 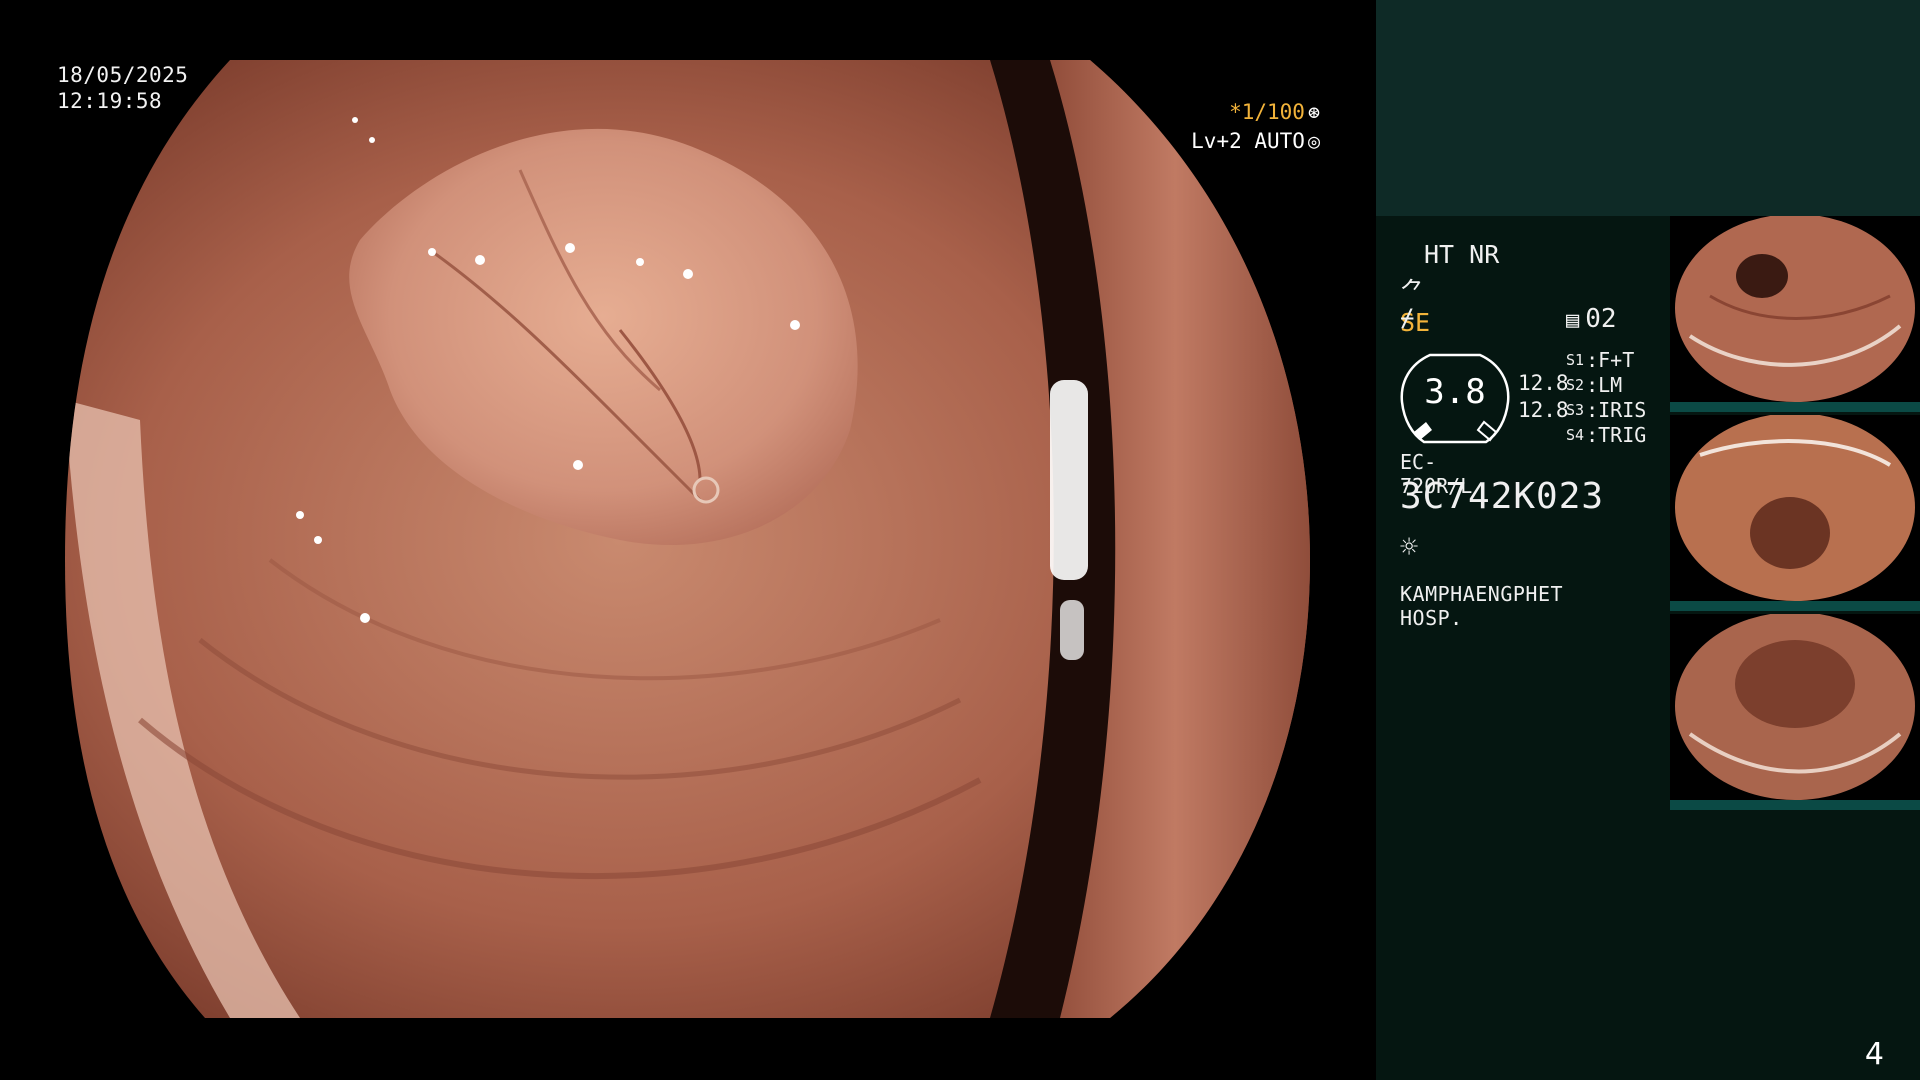 I want to click on switch-key: S3, so click(x=1575, y=410).